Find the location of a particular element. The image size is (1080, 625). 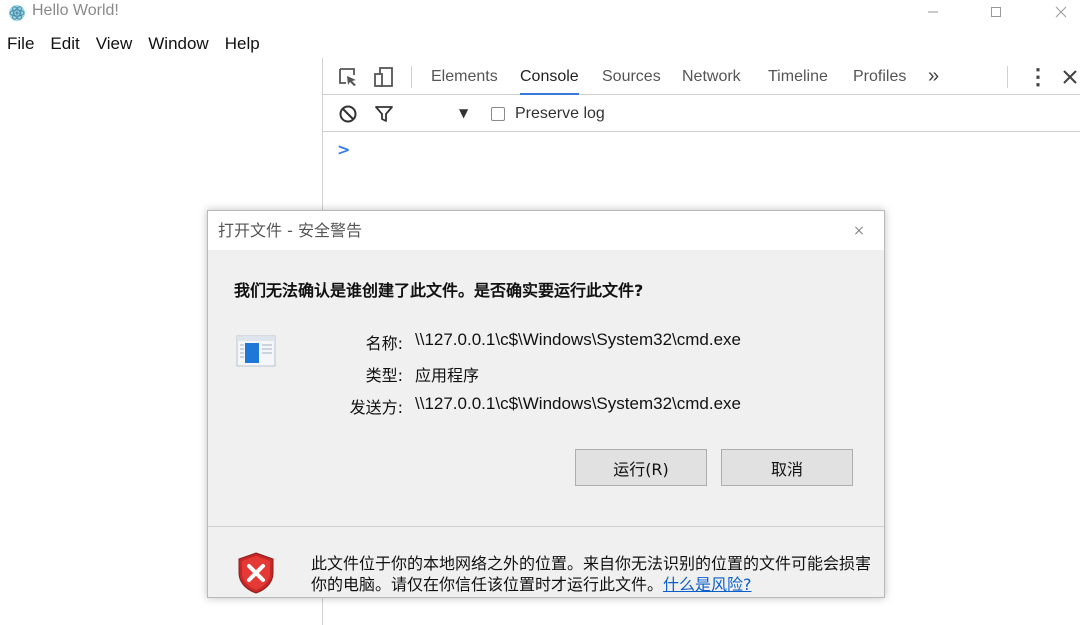

risk-info-link: 什么是风险? is located at coordinates (707, 584).